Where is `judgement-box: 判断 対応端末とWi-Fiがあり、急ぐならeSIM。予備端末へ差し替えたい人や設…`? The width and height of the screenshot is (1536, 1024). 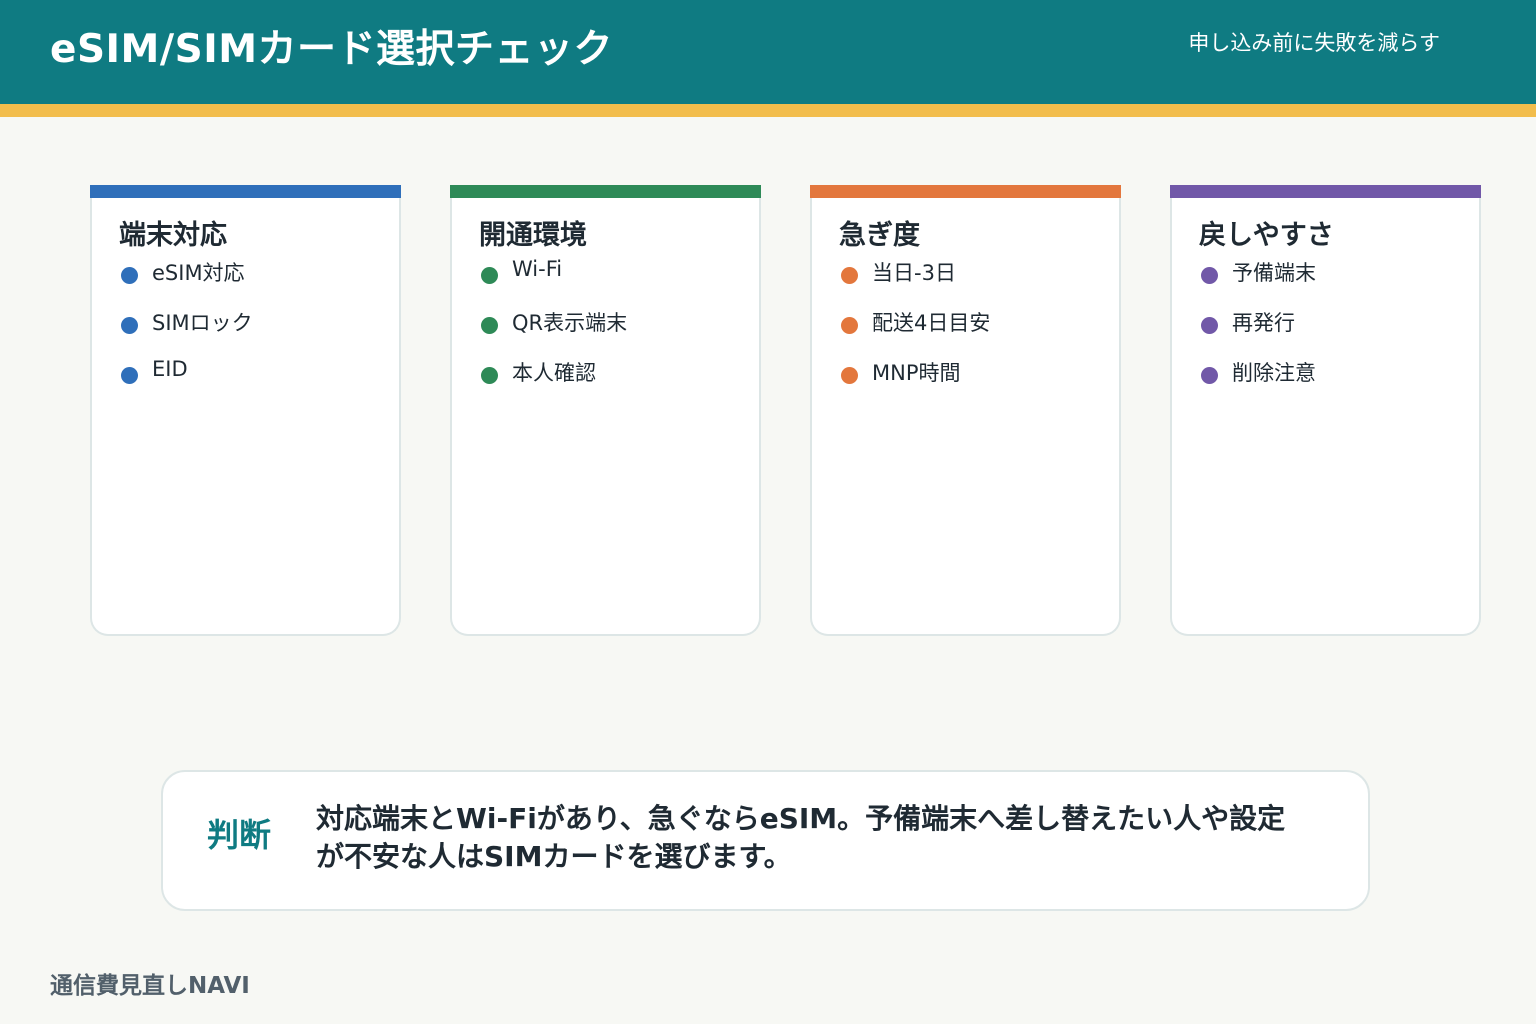
judgement-box: 判断 対応端末とWi-Fiがあり、急ぐならeSIM。予備端末へ差し替えたい人や設… is located at coordinates (765, 840).